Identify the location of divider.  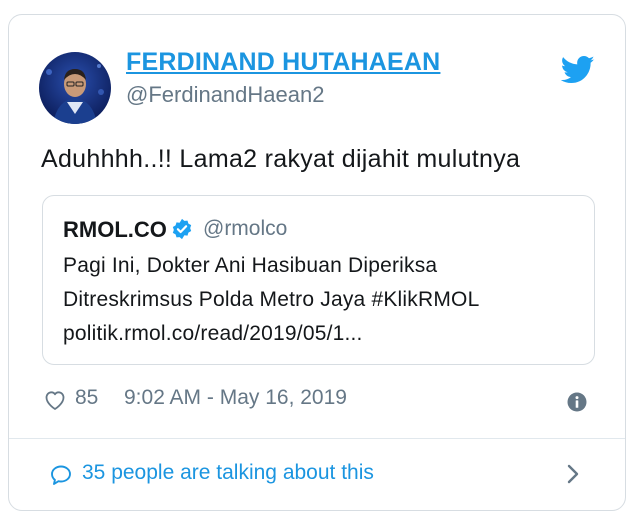
(317, 438).